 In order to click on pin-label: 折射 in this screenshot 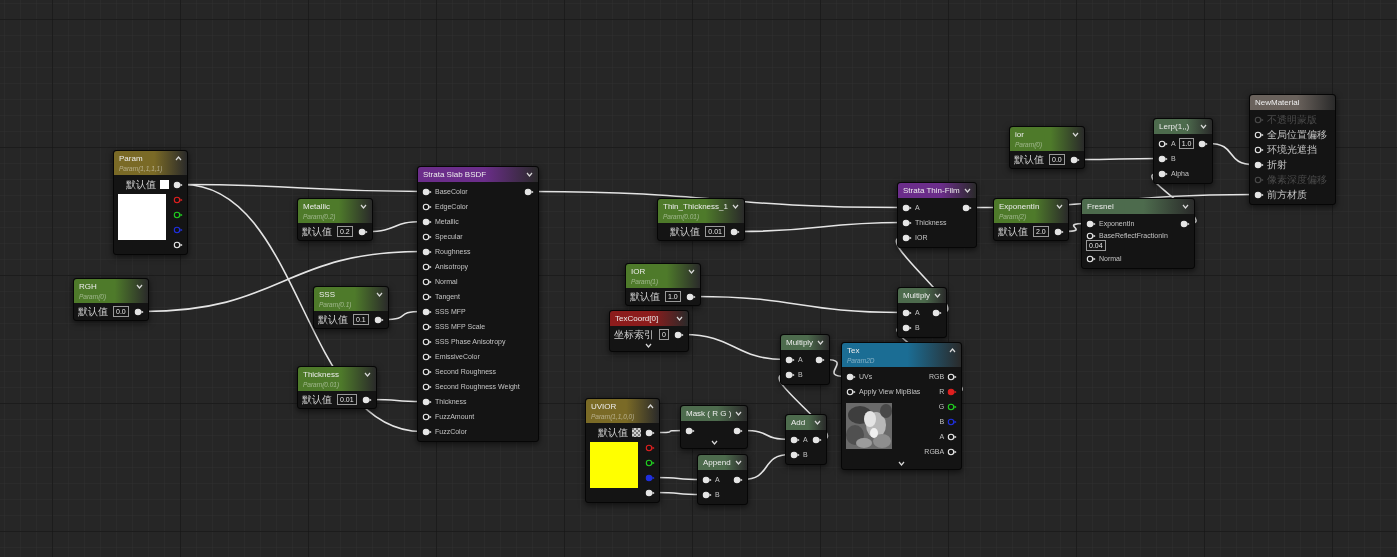, I will do `click(1277, 164)`.